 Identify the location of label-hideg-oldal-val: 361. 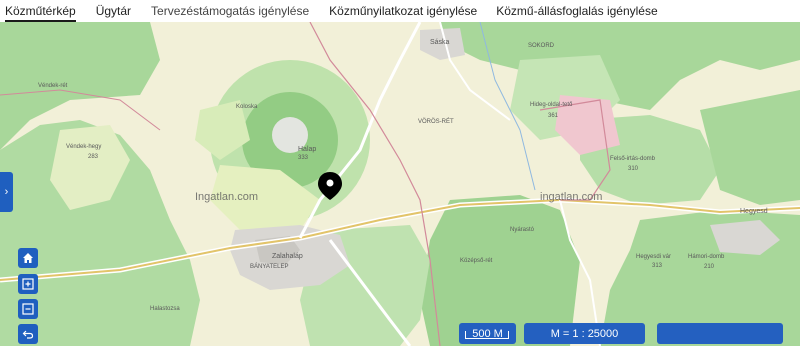
(553, 116).